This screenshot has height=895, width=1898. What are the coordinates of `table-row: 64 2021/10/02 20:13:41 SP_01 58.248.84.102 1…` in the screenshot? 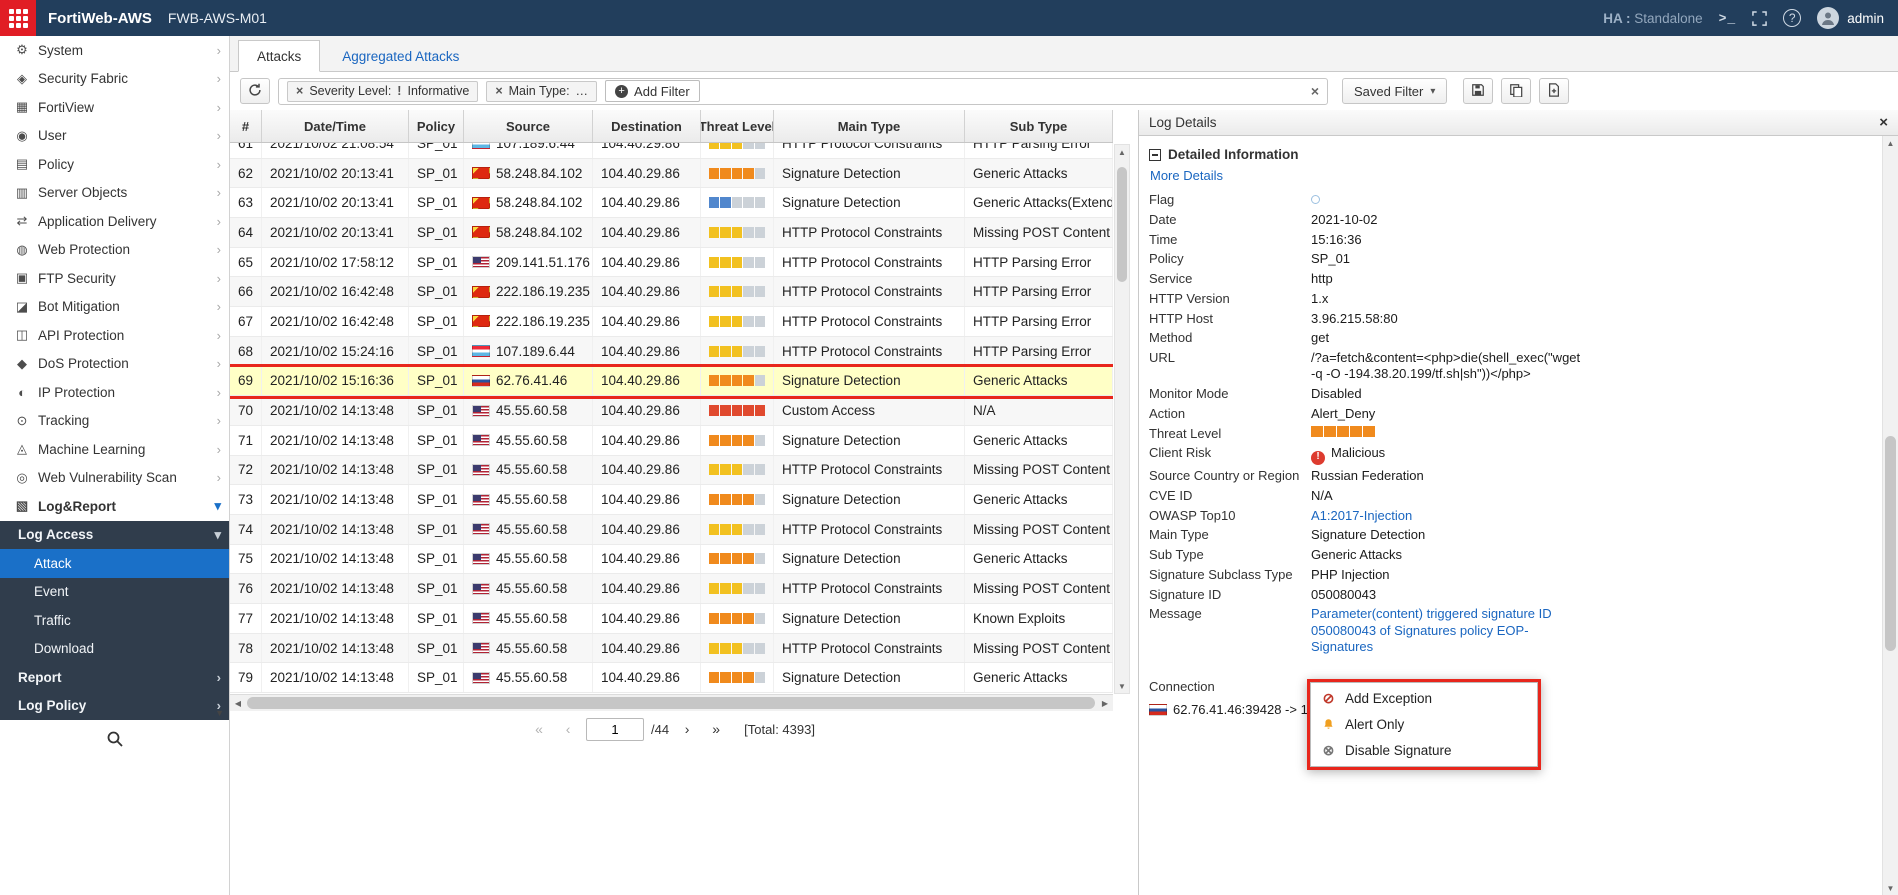 It's located at (671, 233).